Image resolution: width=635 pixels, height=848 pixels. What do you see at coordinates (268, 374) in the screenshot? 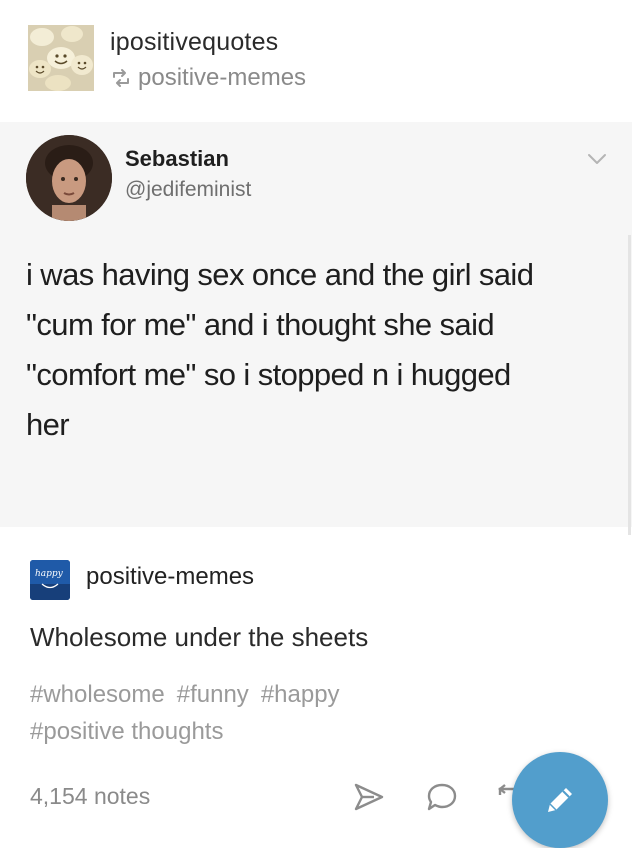
I see `tweet-line: "comfort me" so i stopped n i hugged` at bounding box center [268, 374].